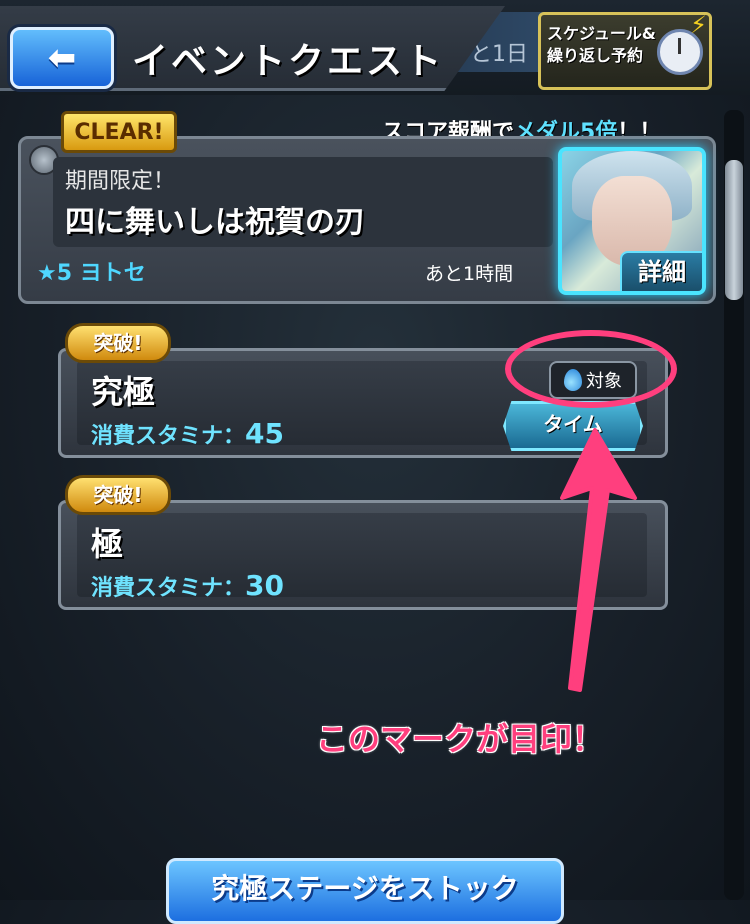 The image size is (750, 924). What do you see at coordinates (123, 392) in the screenshot?
I see `stage-title: 究極` at bounding box center [123, 392].